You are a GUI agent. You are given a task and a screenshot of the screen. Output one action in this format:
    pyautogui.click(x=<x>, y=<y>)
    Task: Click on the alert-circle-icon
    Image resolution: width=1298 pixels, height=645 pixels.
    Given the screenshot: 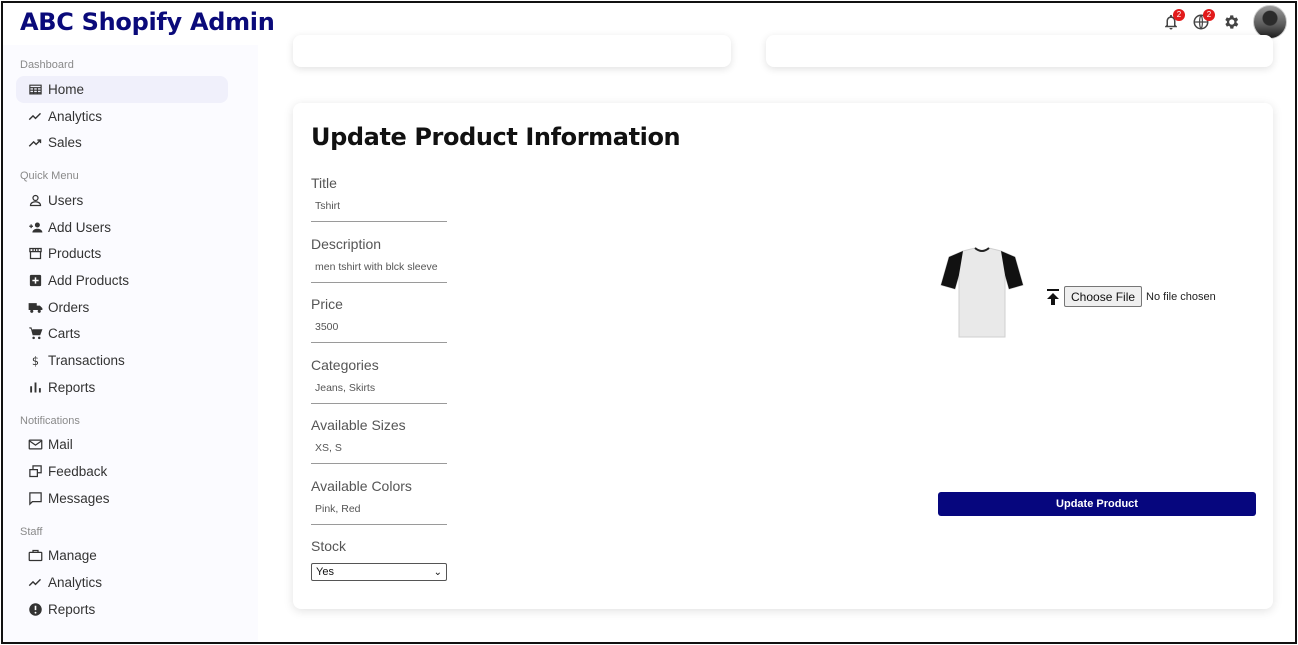 What is the action you would take?
    pyautogui.click(x=35, y=609)
    